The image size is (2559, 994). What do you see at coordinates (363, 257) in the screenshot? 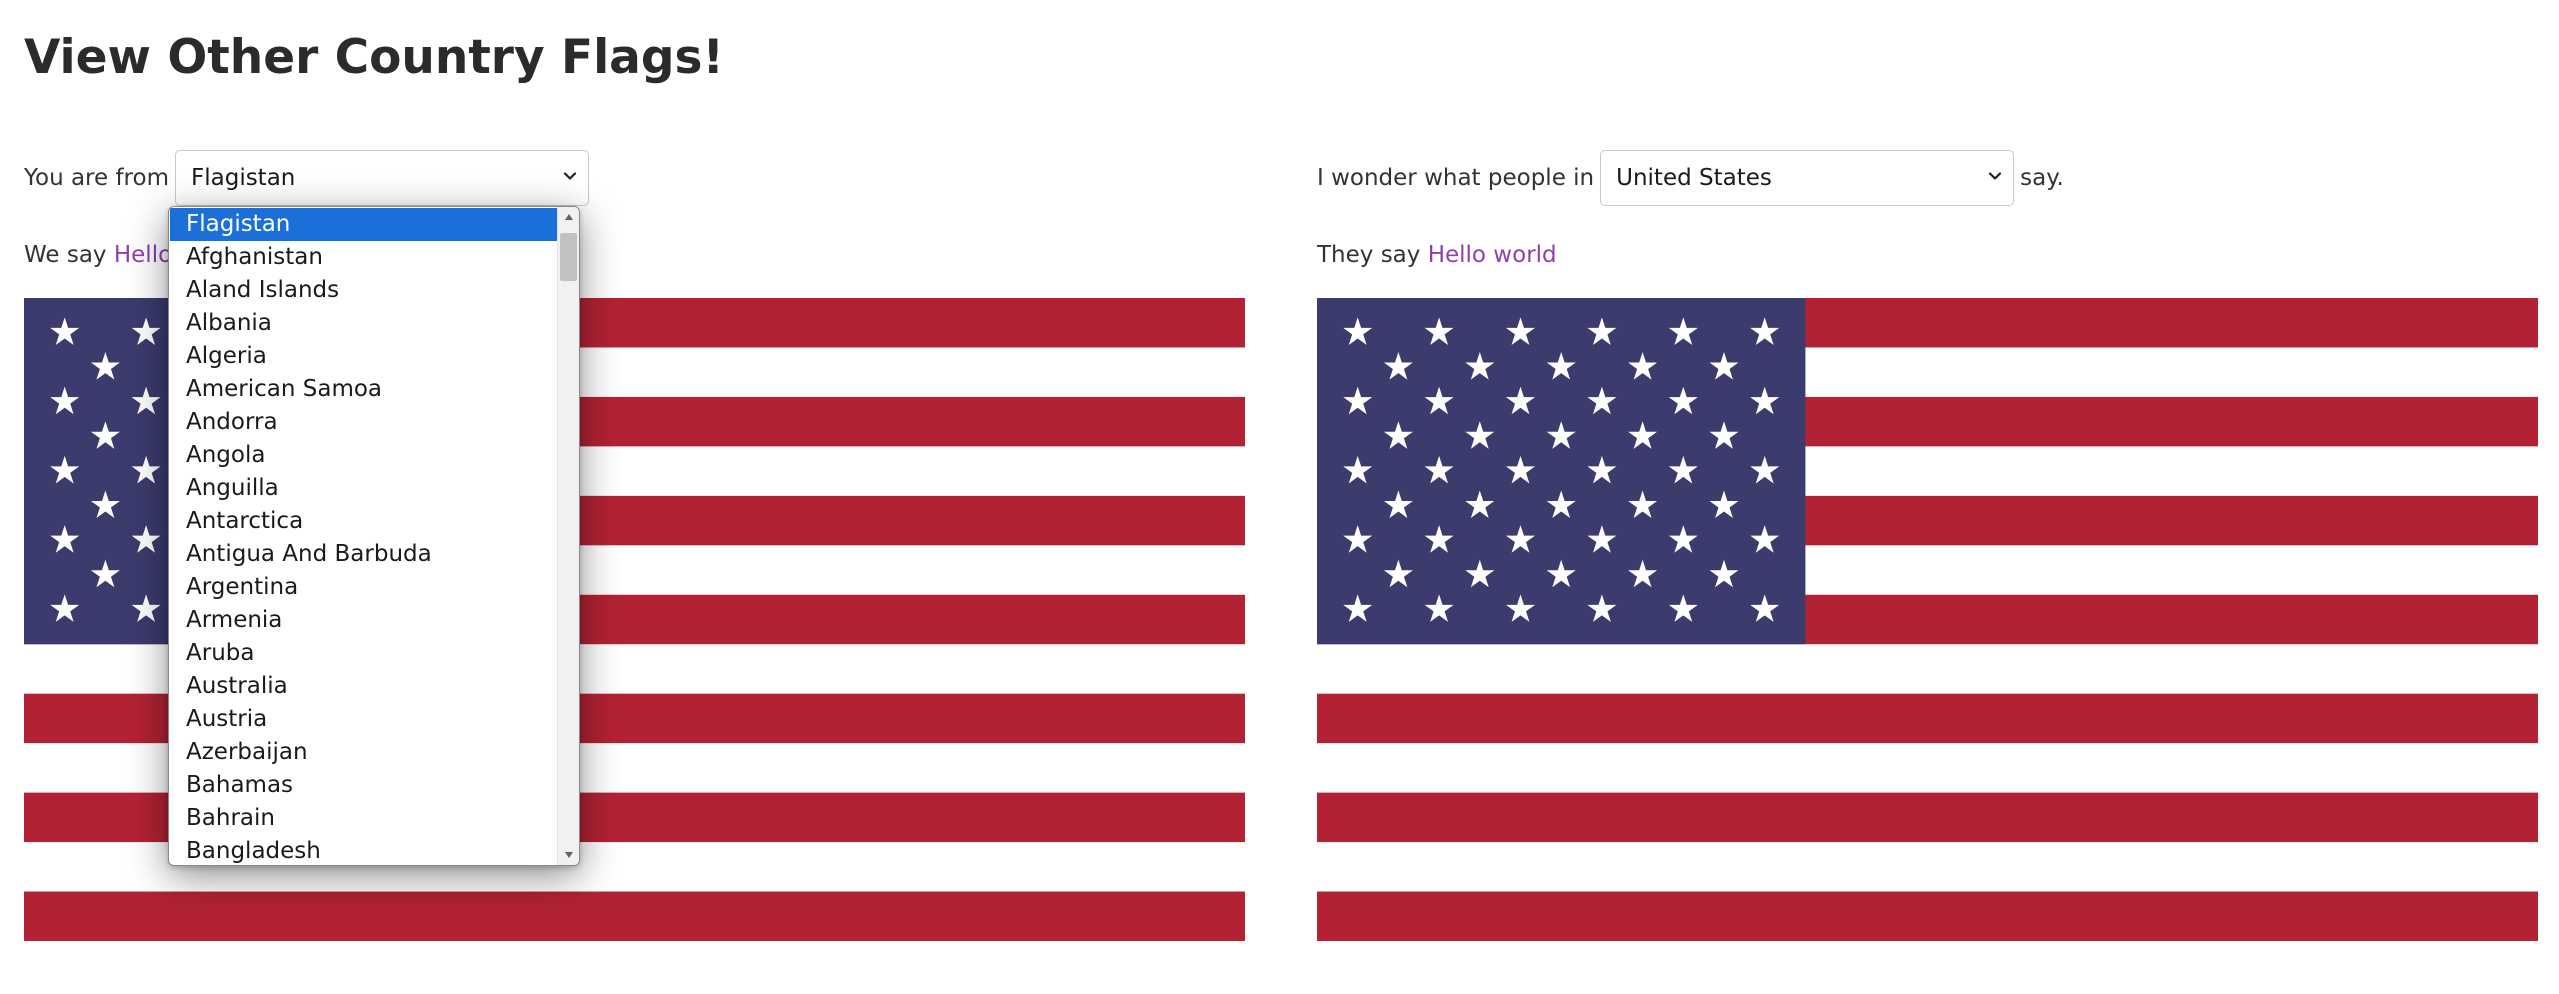
I see `country-option: Afghanistan` at bounding box center [363, 257].